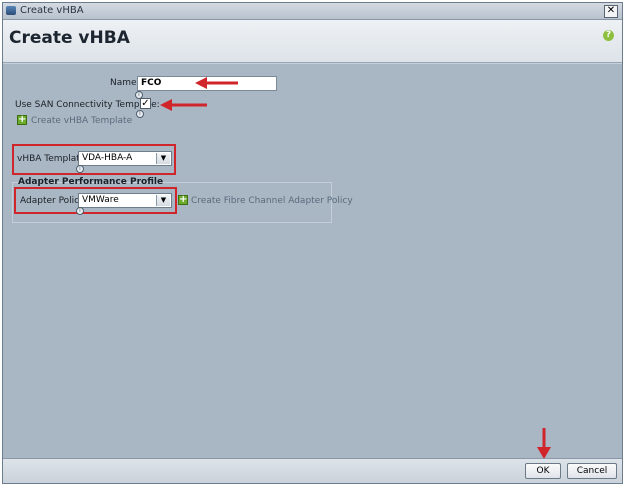  Describe the element at coordinates (87, 105) in the screenshot. I see `san-template-label: Use SAN Connectivity Template:` at that location.